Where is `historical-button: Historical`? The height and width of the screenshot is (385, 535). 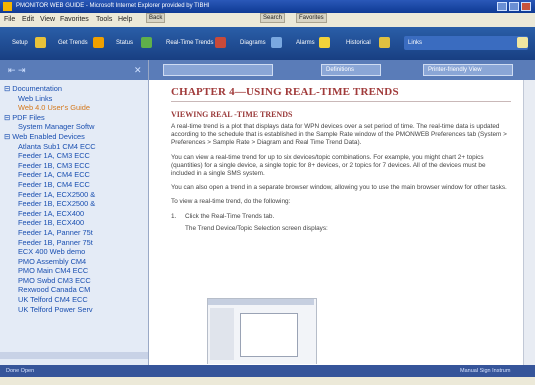 historical-button: Historical is located at coordinates (368, 43).